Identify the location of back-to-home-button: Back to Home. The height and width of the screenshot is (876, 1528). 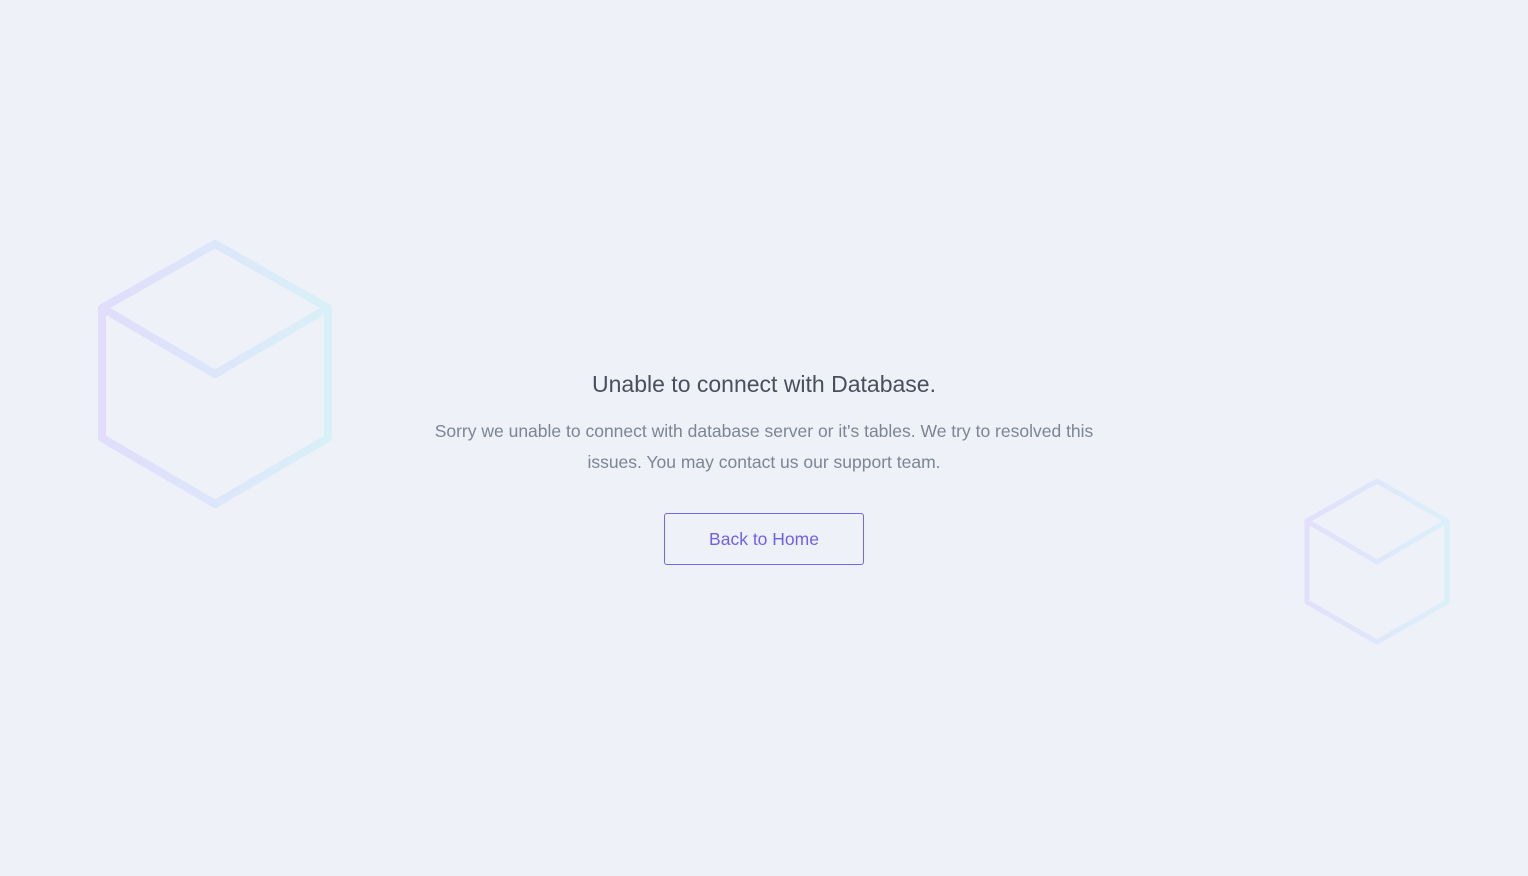
(764, 539).